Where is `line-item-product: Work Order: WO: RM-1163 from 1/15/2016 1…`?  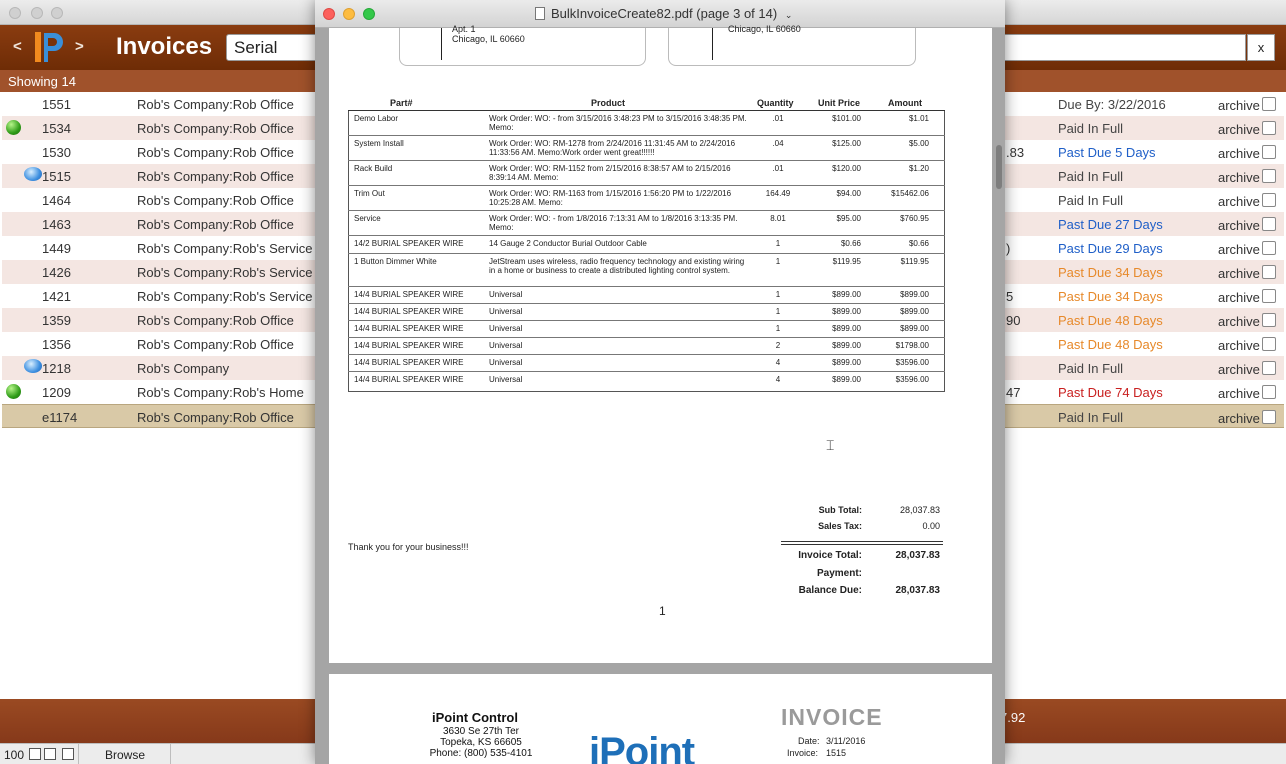
line-item-product: Work Order: WO: RM-1163 from 1/15/2016 1… is located at coordinates (610, 198).